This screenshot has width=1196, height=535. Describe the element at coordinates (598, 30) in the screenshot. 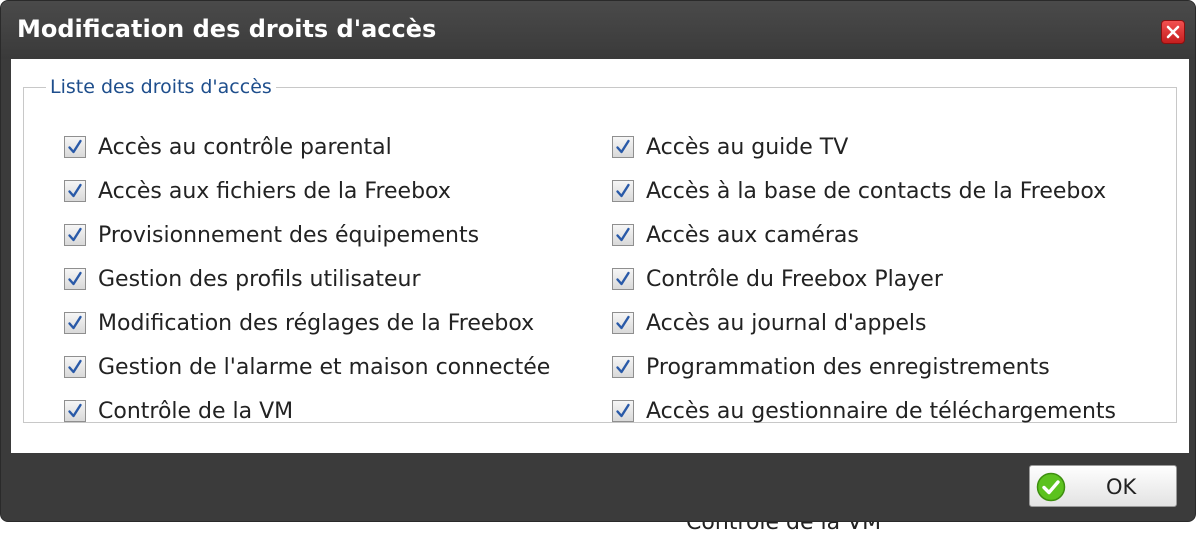

I see `dialog-titlebar: Modification des droits d'accès` at that location.